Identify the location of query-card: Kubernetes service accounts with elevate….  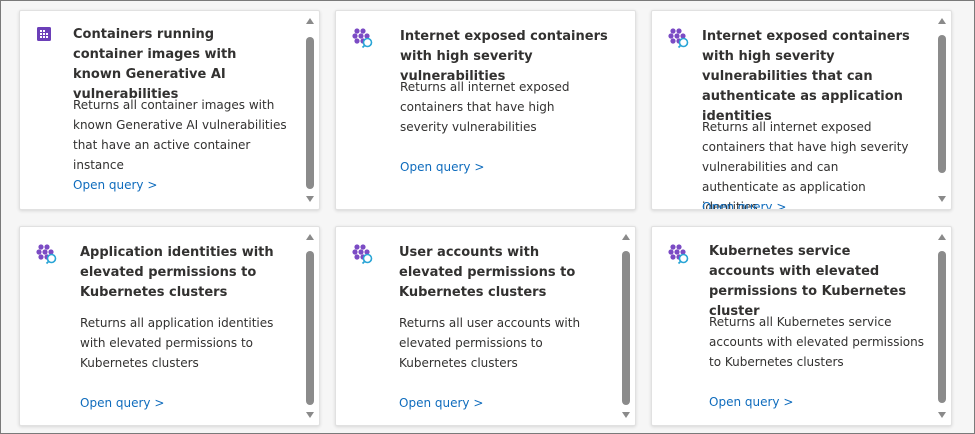
(801, 326).